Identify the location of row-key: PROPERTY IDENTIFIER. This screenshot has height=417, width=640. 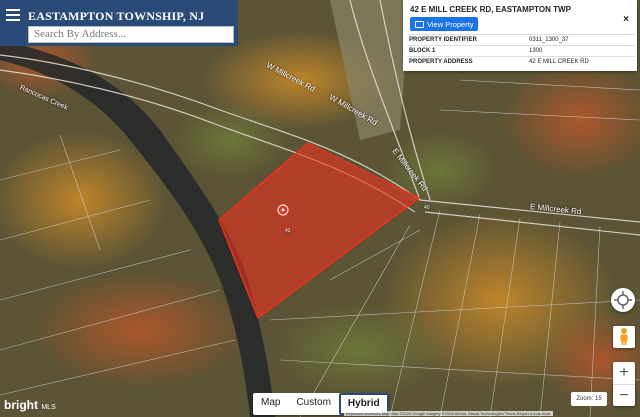
(467, 40).